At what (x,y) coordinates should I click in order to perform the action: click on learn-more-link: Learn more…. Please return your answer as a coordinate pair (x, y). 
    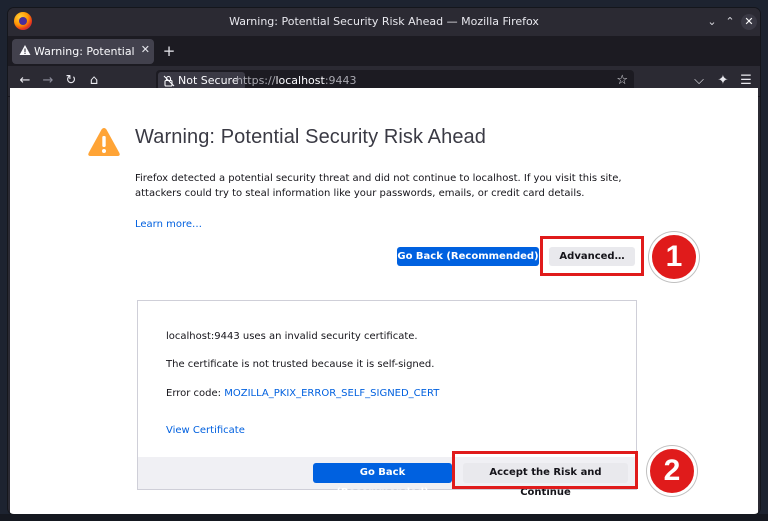
    Looking at the image, I should click on (168, 224).